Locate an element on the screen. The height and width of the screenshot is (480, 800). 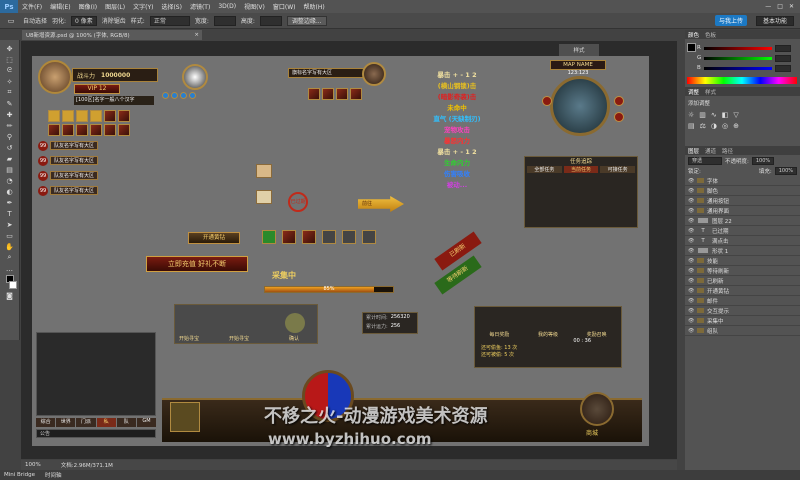
timeline-tab: 时间轴 is located at coordinates (53, 475).